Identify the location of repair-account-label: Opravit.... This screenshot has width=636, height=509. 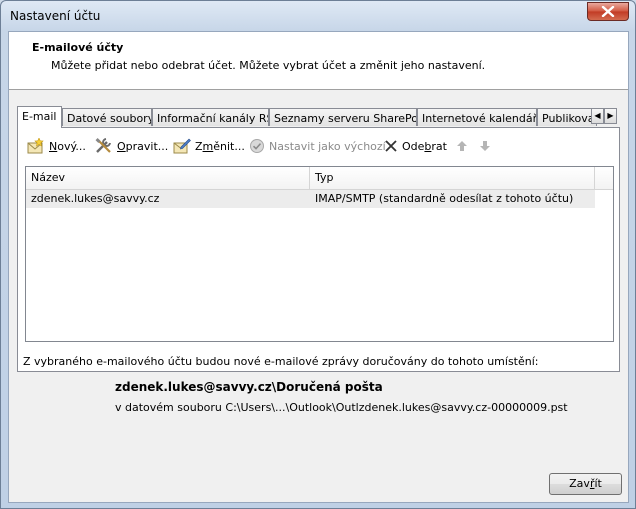
(143, 146).